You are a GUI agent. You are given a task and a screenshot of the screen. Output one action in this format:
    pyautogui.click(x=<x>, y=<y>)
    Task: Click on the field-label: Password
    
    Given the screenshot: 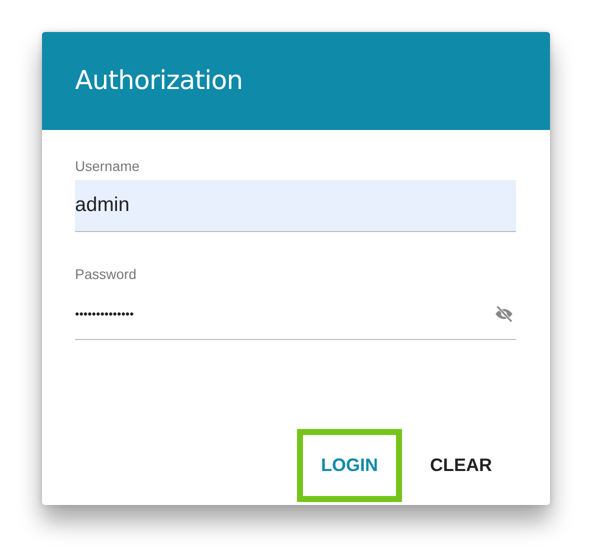 What is the action you would take?
    pyautogui.click(x=105, y=274)
    